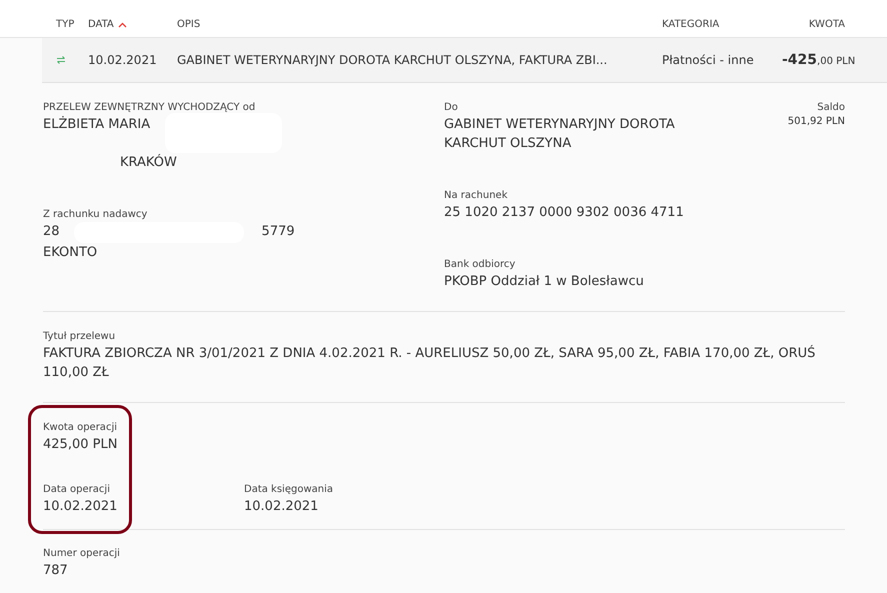  What do you see at coordinates (80, 428) in the screenshot?
I see `field-label: Kwota operacji` at bounding box center [80, 428].